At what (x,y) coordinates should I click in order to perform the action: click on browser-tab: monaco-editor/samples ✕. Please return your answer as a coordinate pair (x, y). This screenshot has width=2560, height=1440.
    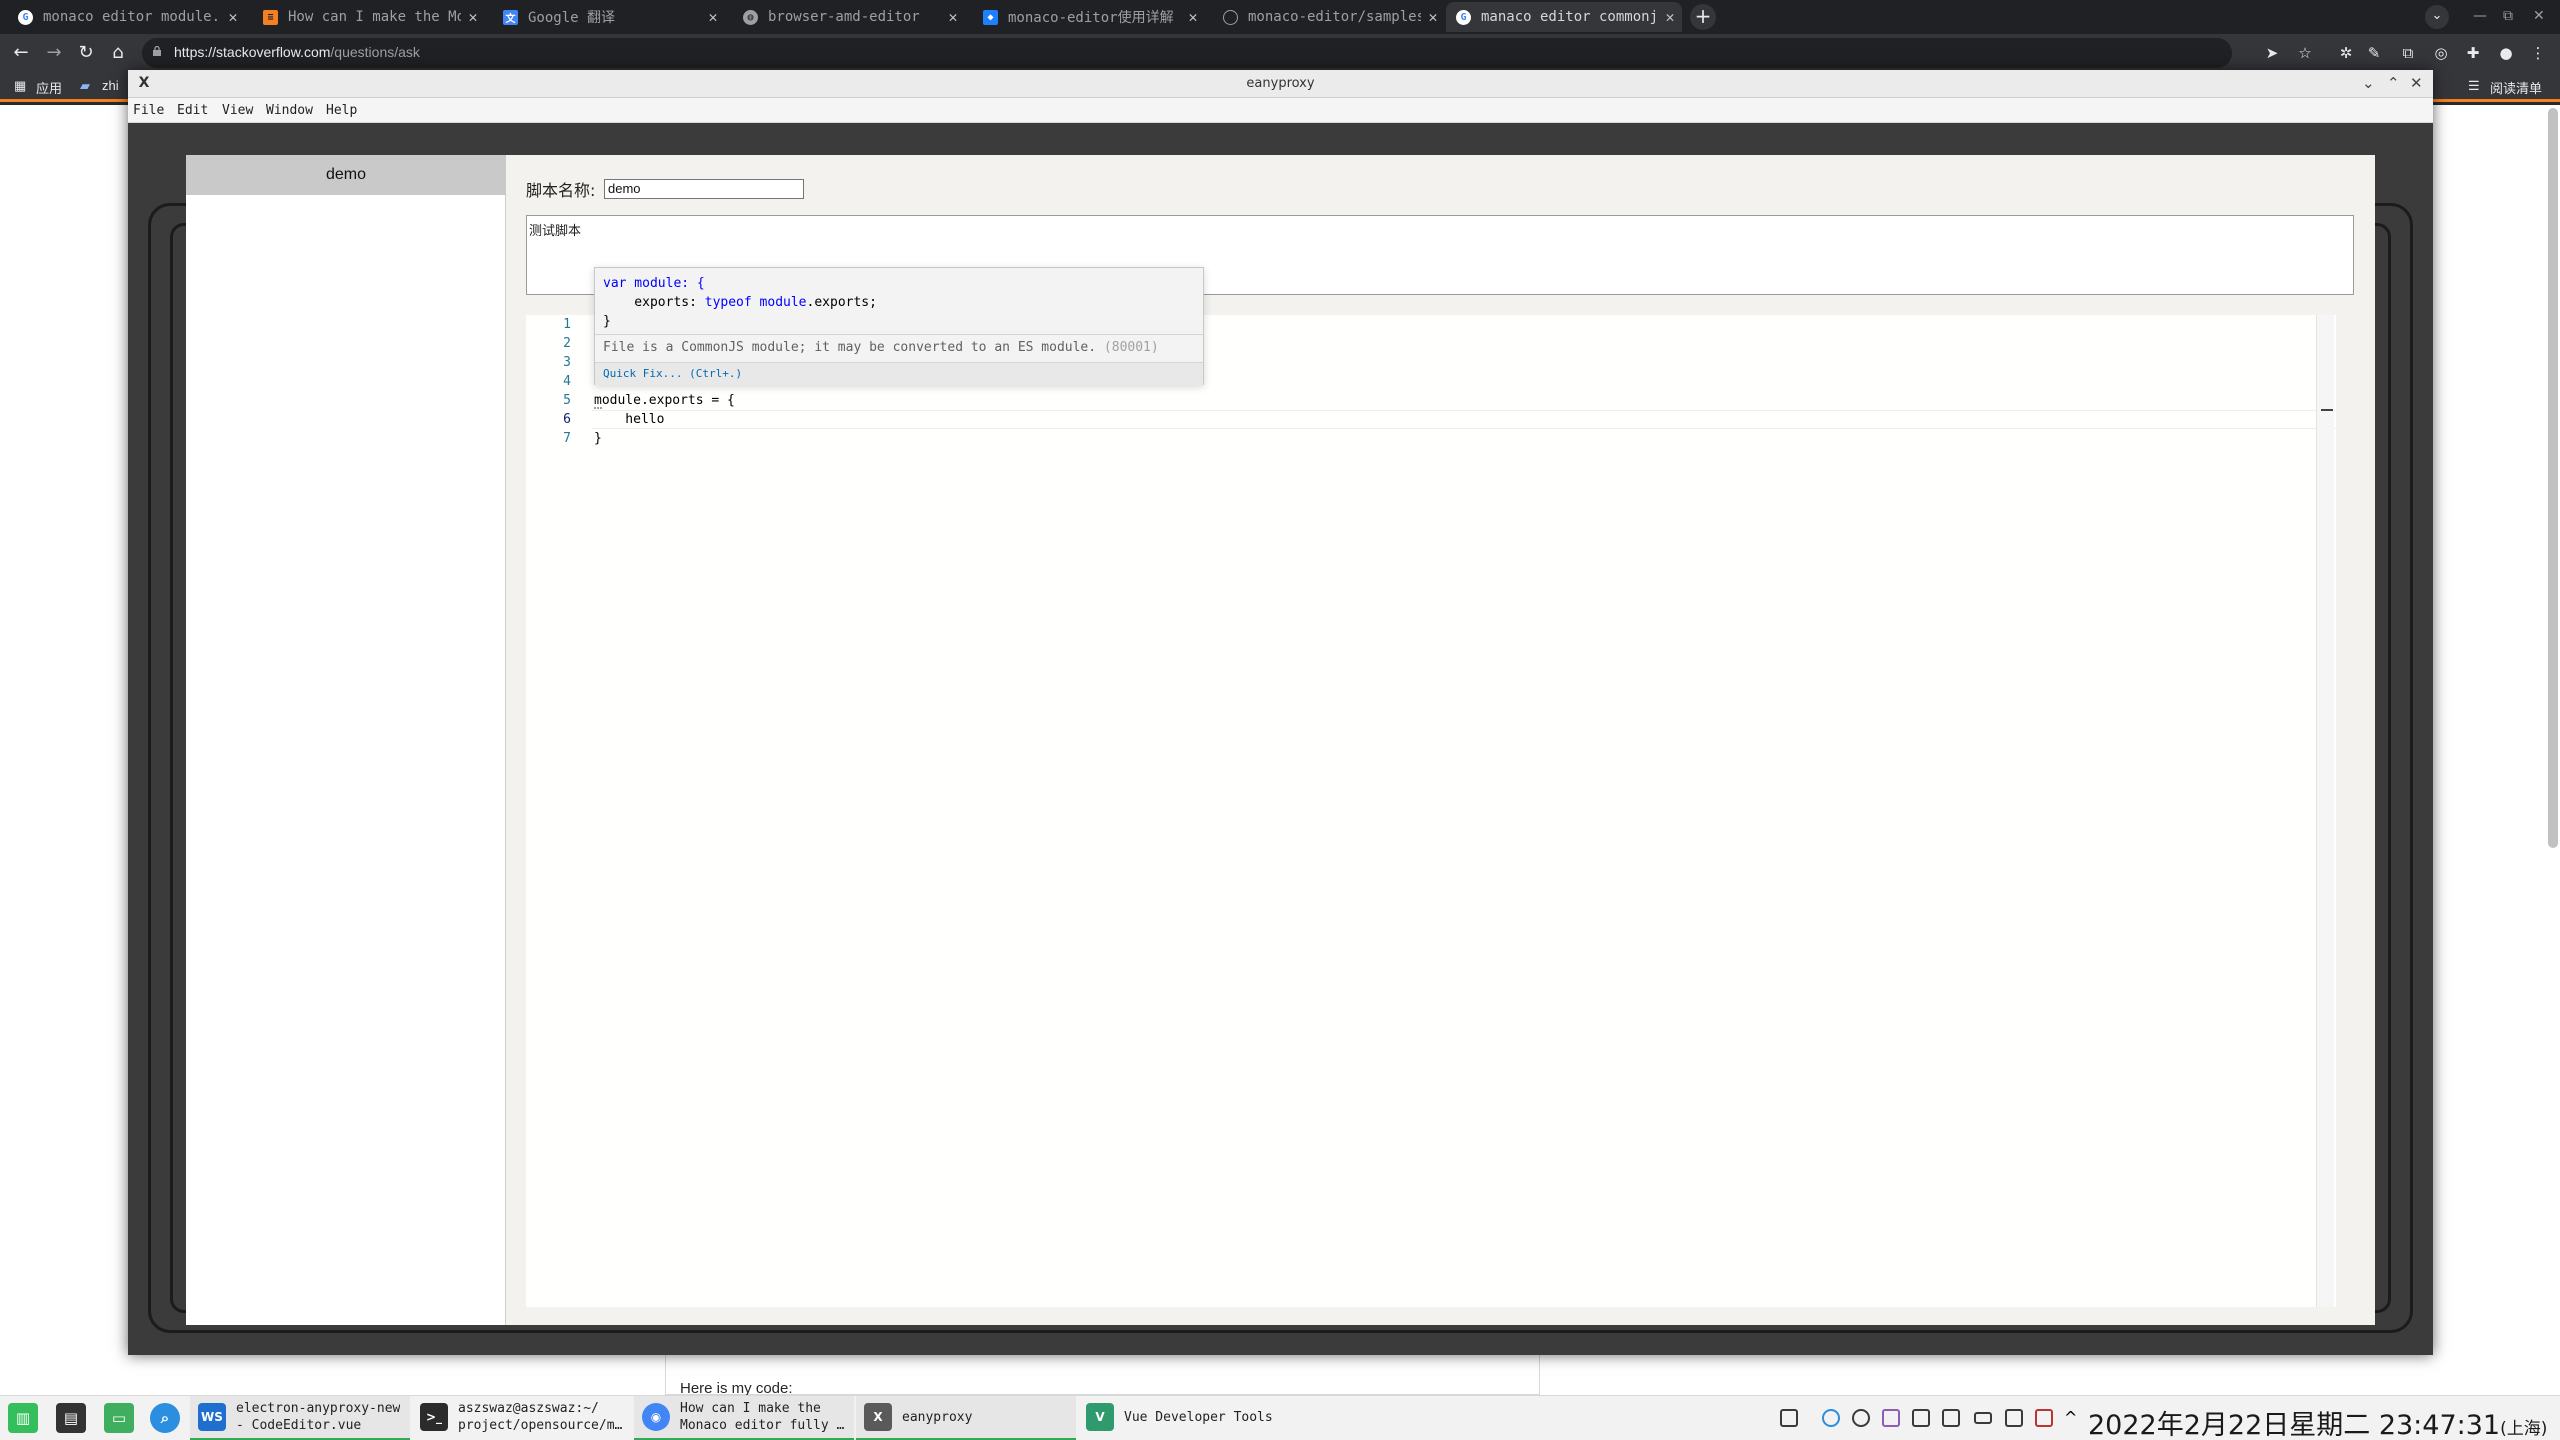
    Looking at the image, I should click on (1329, 17).